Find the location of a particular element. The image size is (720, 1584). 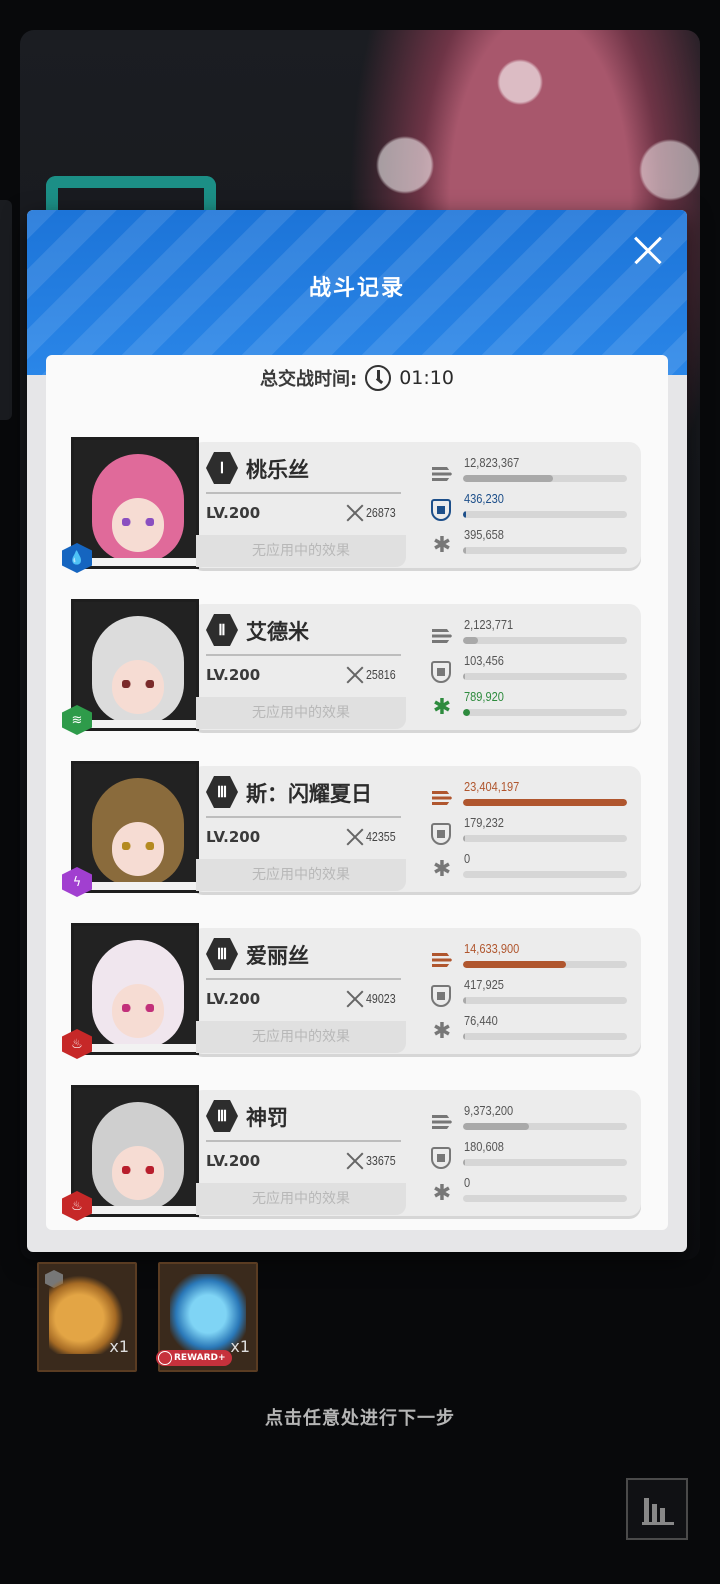

modal-title: 战斗记录 is located at coordinates (356, 288).